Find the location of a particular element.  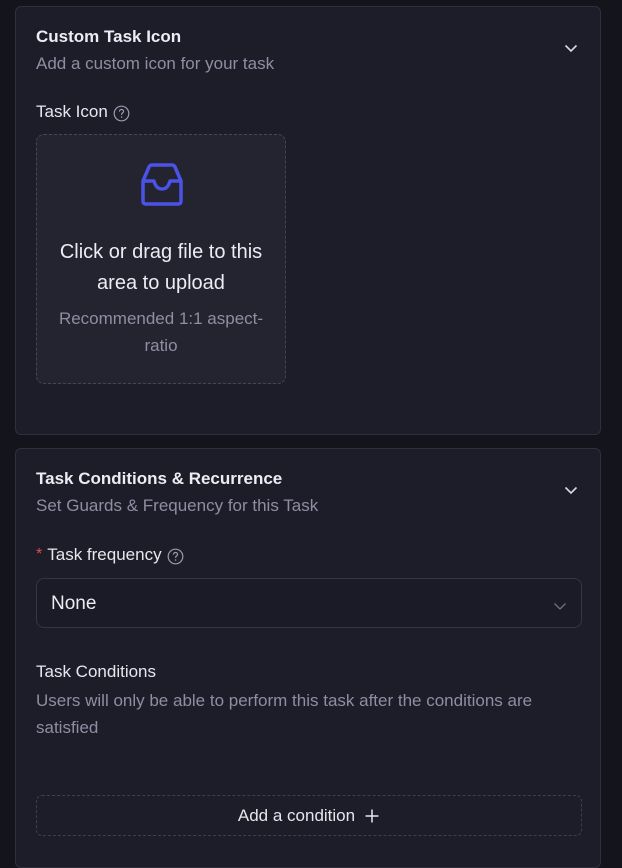

task-conditions-title: Task Conditions is located at coordinates (96, 671).